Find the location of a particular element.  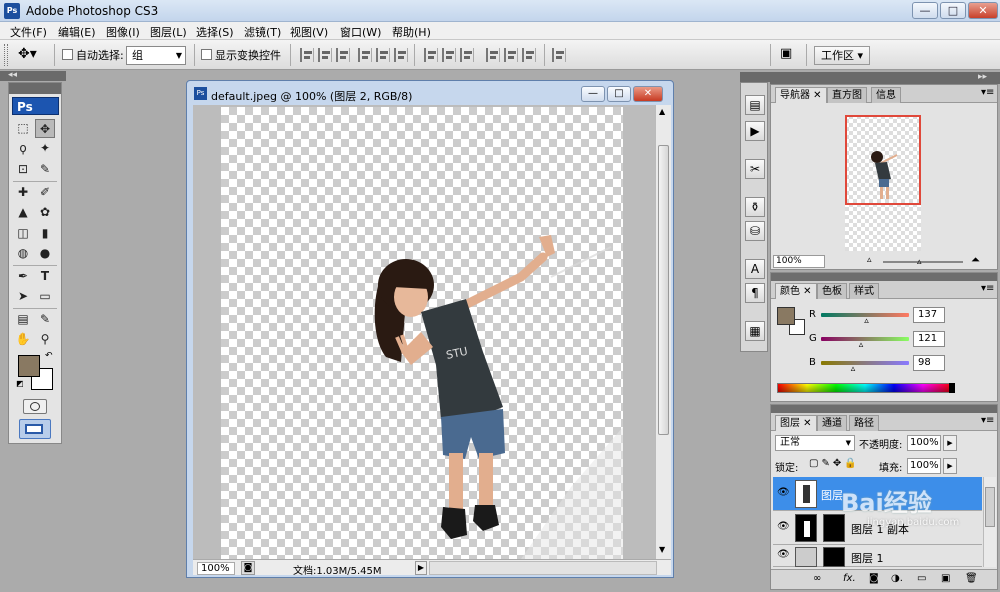

quick-mask-button is located at coordinates (35, 406).